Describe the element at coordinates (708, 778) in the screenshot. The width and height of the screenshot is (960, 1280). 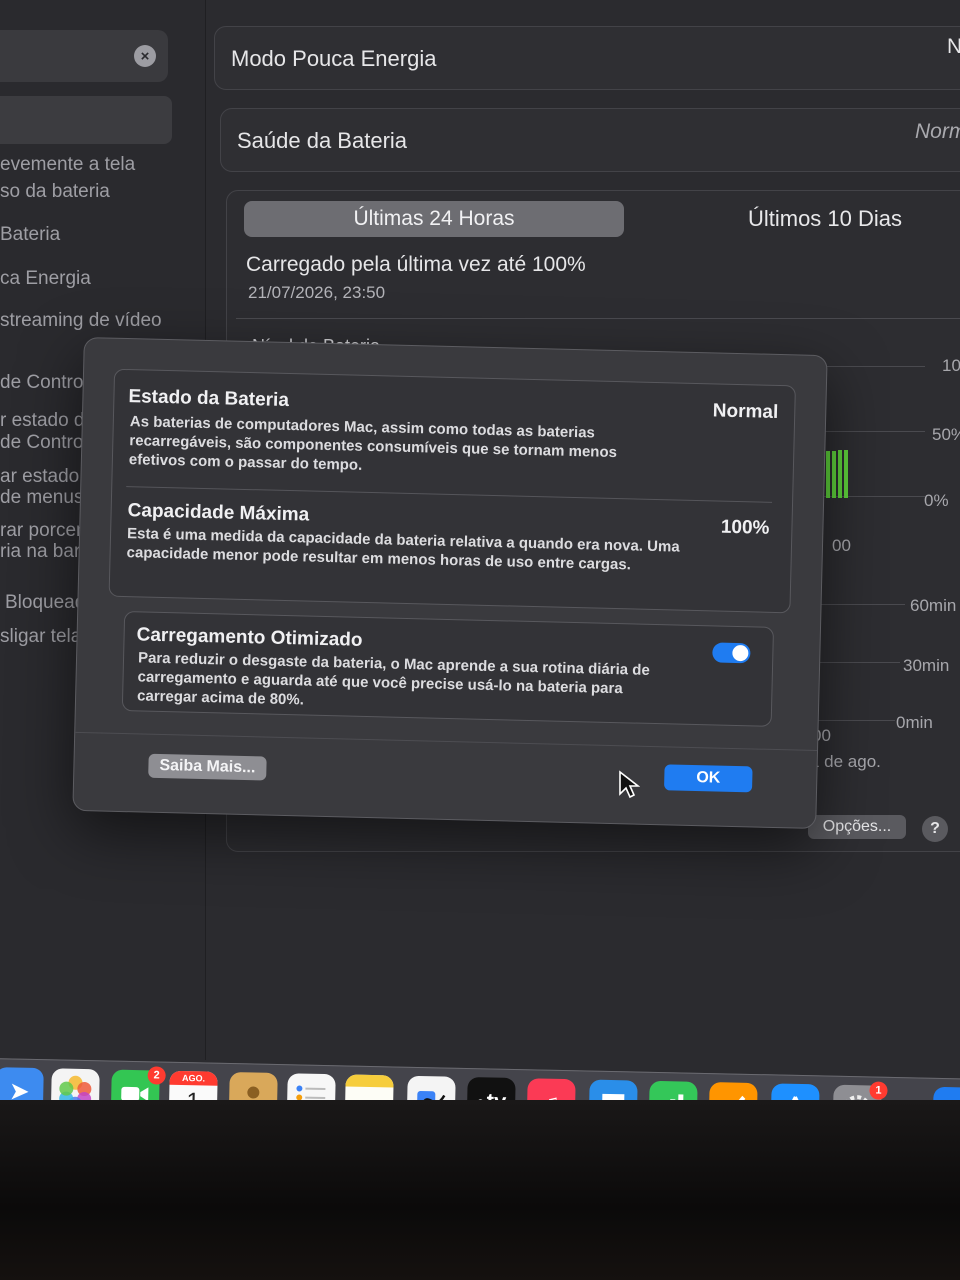
I see `ok-button: OK` at that location.